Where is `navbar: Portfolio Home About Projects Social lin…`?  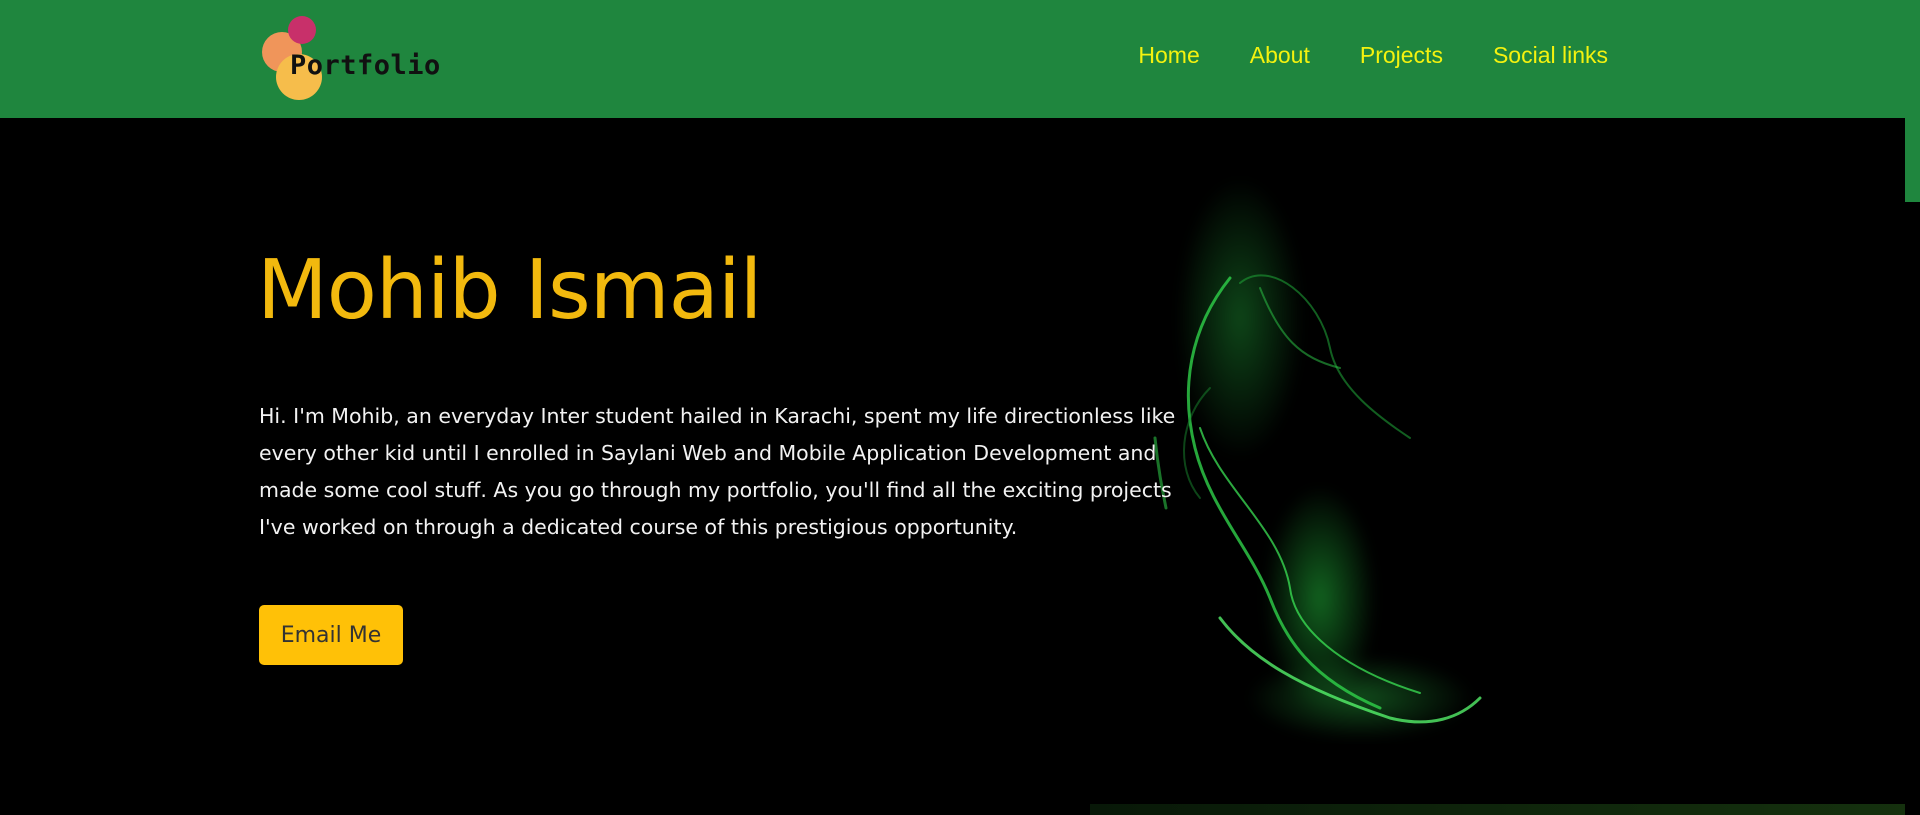
navbar: Portfolio Home About Projects Social lin… is located at coordinates (960, 59).